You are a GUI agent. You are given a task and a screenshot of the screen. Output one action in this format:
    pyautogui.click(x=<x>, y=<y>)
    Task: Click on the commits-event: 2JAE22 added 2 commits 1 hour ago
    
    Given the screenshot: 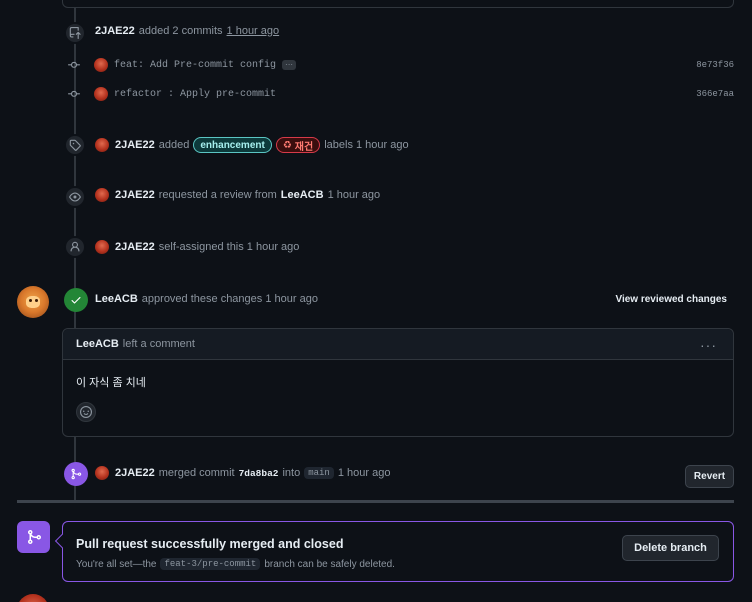 What is the action you would take?
    pyautogui.click(x=187, y=31)
    